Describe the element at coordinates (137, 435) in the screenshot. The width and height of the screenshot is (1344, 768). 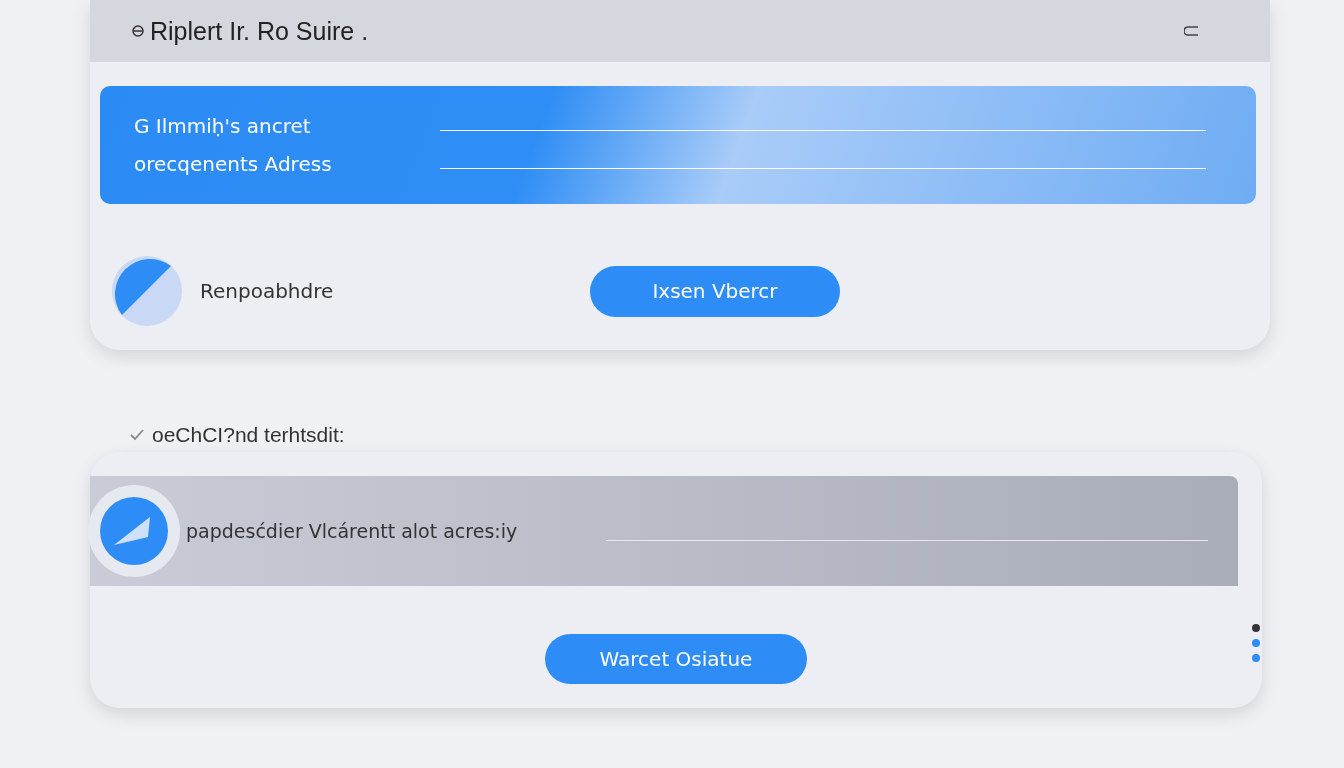
I see `check-icon` at that location.